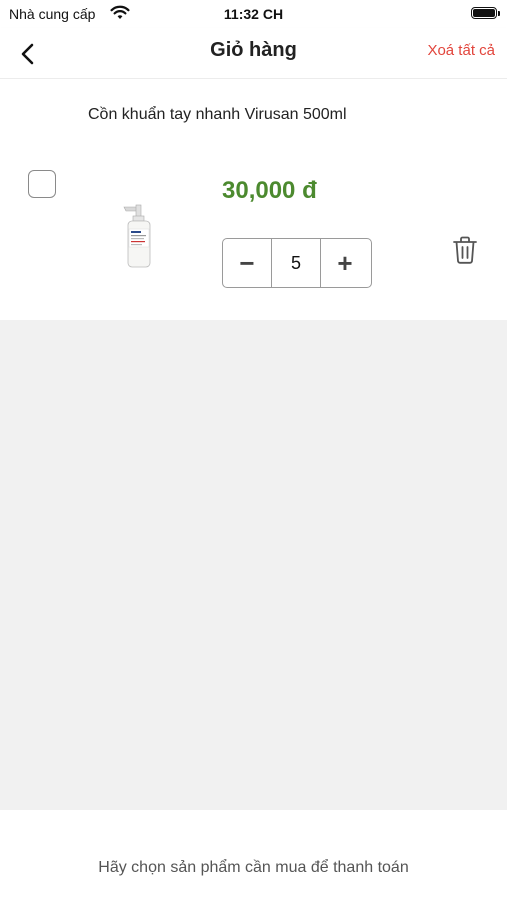 This screenshot has height=900, width=507. Describe the element at coordinates (269, 190) in the screenshot. I see `product-price: 30,000 đ` at that location.